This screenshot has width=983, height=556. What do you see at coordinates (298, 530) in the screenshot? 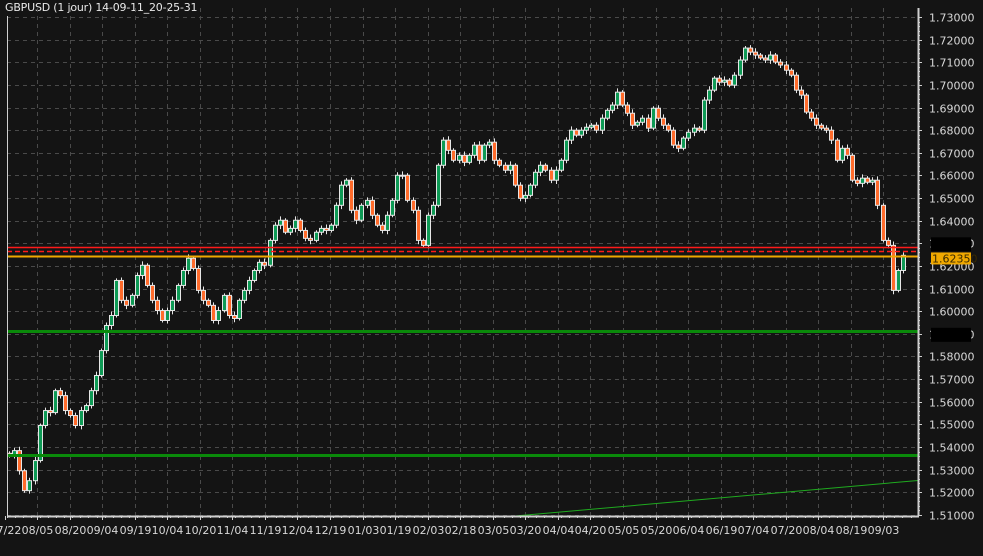
I see `x-tick-label: 12/04` at bounding box center [298, 530].